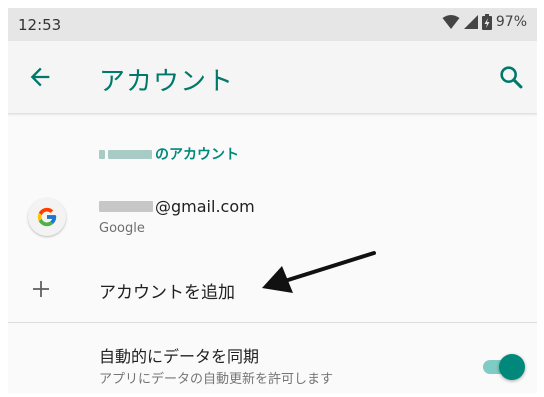 The height and width of the screenshot is (397, 544). I want to click on add-account-label: アカウントを追加, so click(167, 293).